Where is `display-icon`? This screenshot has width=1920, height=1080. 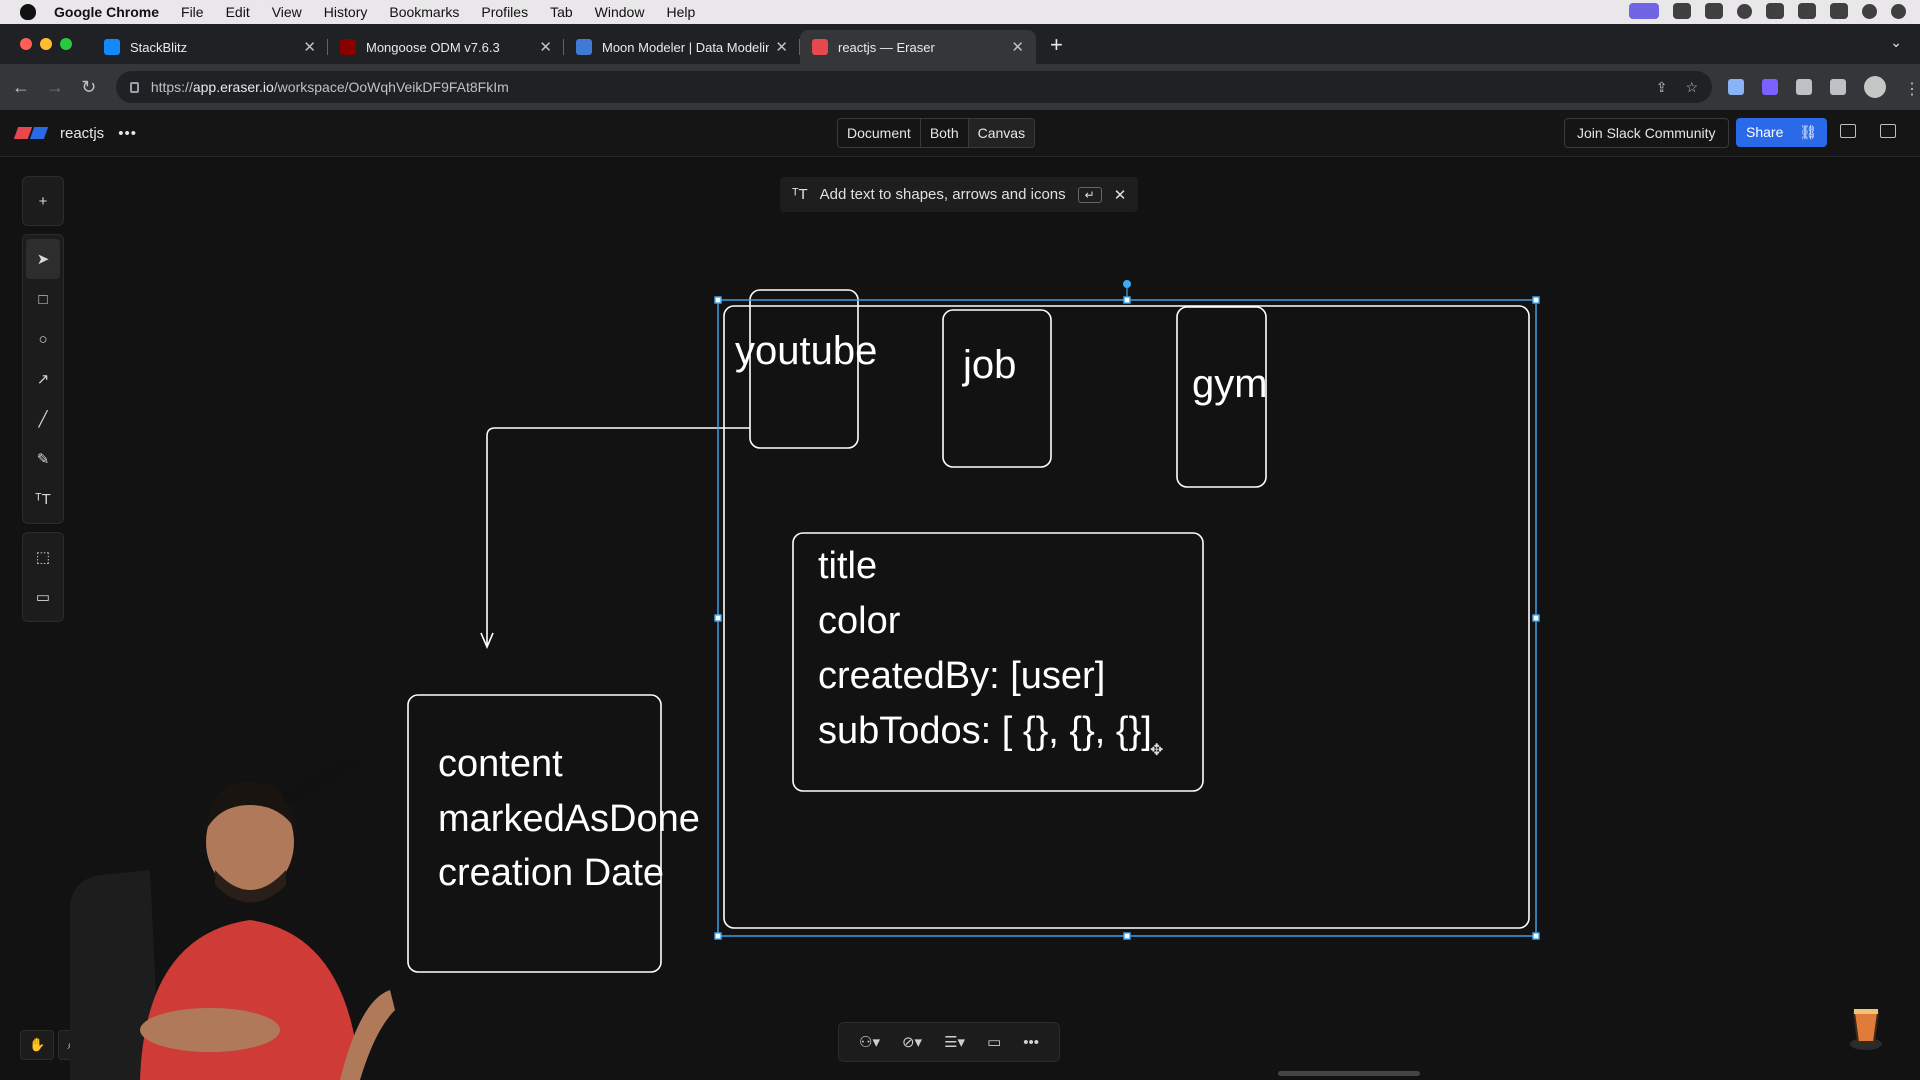
display-icon is located at coordinates (1775, 11).